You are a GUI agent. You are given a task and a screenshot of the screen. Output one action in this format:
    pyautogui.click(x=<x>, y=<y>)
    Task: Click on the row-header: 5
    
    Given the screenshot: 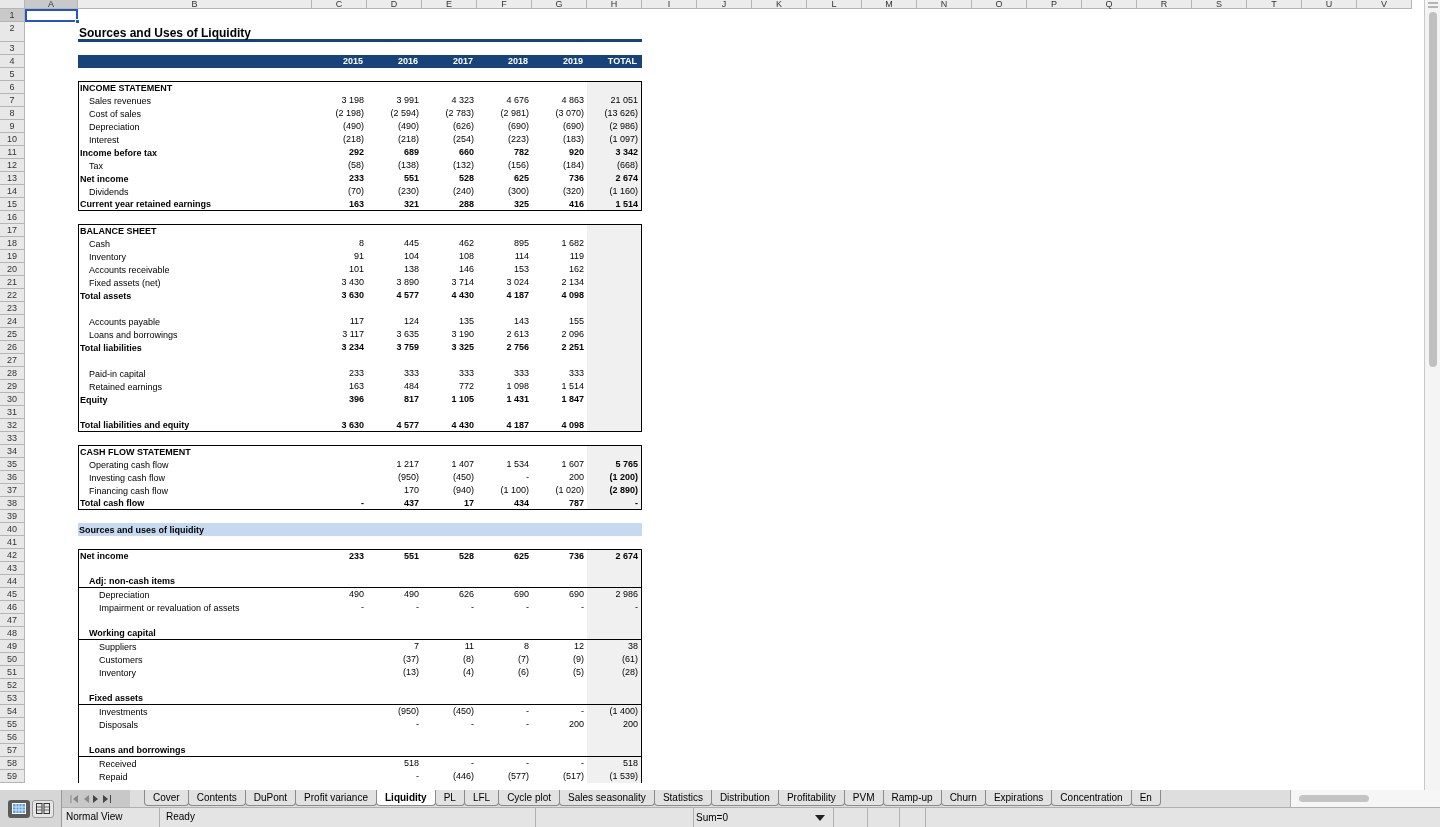 What is the action you would take?
    pyautogui.click(x=12, y=74)
    